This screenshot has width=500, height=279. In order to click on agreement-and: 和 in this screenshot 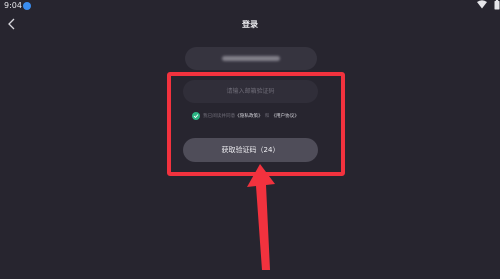, I will do `click(267, 116)`.